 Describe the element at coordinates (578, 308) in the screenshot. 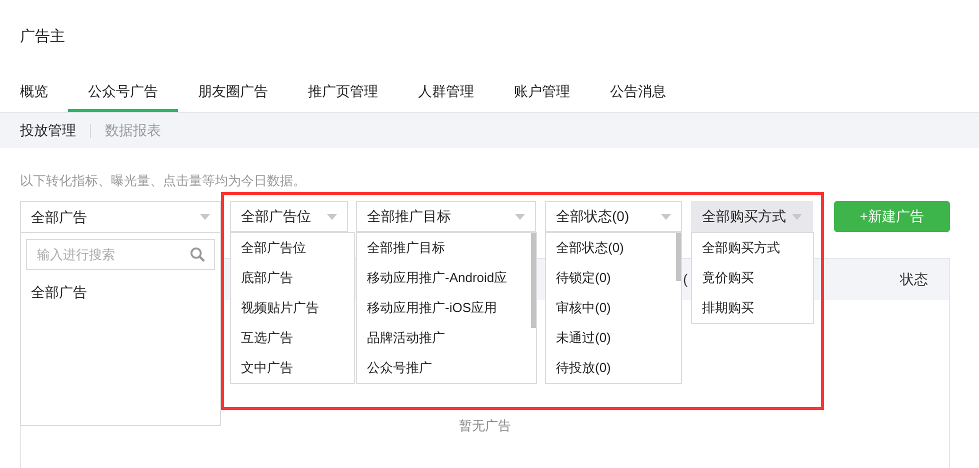

I see `dropdown-option: 审核中(0)` at that location.